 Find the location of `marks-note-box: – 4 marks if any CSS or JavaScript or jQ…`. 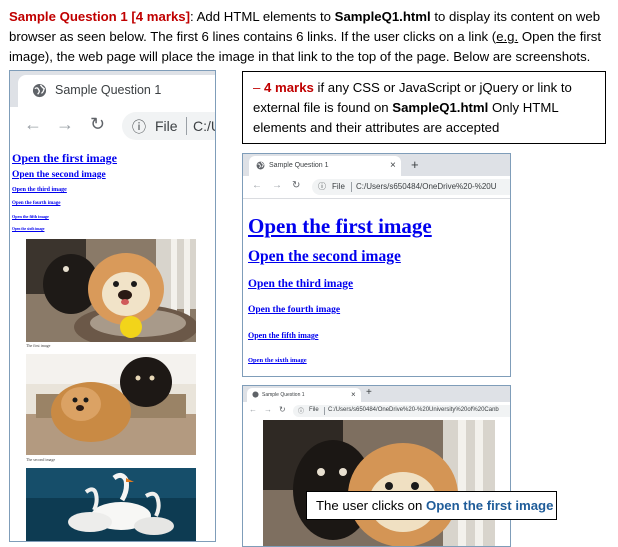

marks-note-box: – 4 marks if any CSS or JavaScript or jQ… is located at coordinates (424, 107).